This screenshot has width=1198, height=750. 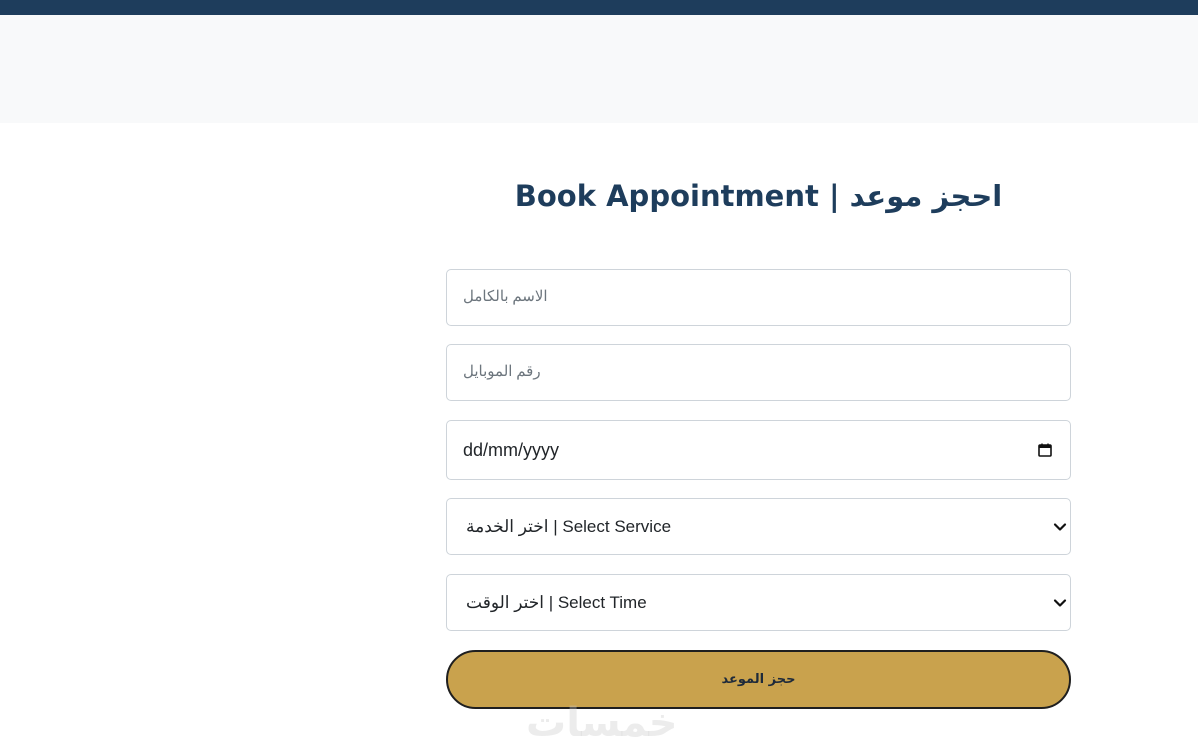 I want to click on date-input-value: dd/mm/yyyy, so click(x=511, y=450).